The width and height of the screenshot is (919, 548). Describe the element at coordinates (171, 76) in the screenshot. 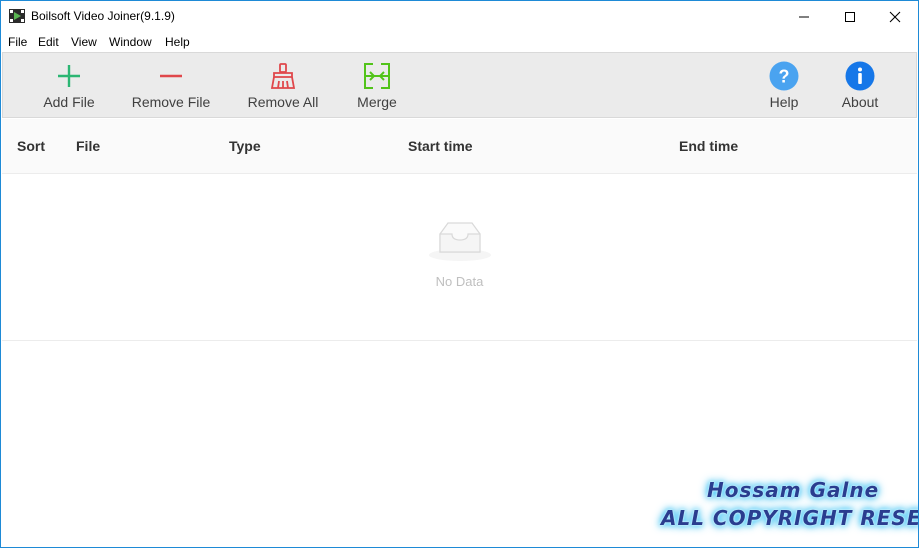

I see `minus-icon` at that location.